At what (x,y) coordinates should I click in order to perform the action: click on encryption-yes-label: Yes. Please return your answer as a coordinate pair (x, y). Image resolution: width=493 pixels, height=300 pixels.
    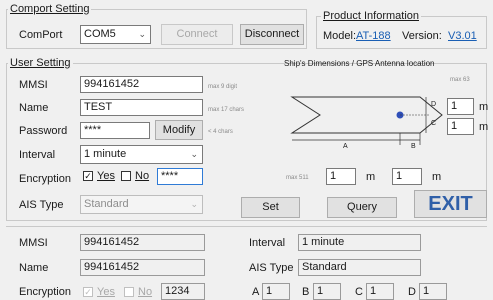
    Looking at the image, I should click on (106, 176).